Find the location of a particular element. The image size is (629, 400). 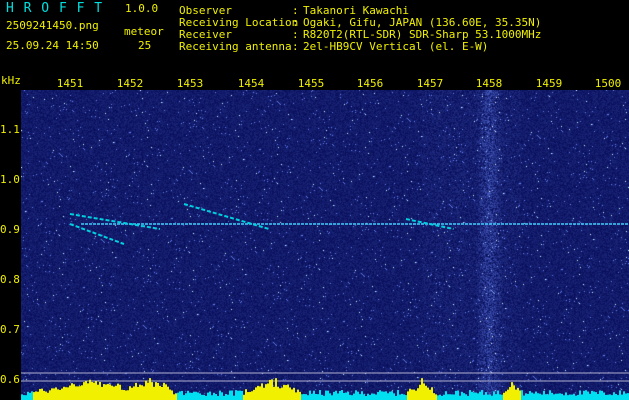

y-tick-label: 0.8 is located at coordinates (10, 279).